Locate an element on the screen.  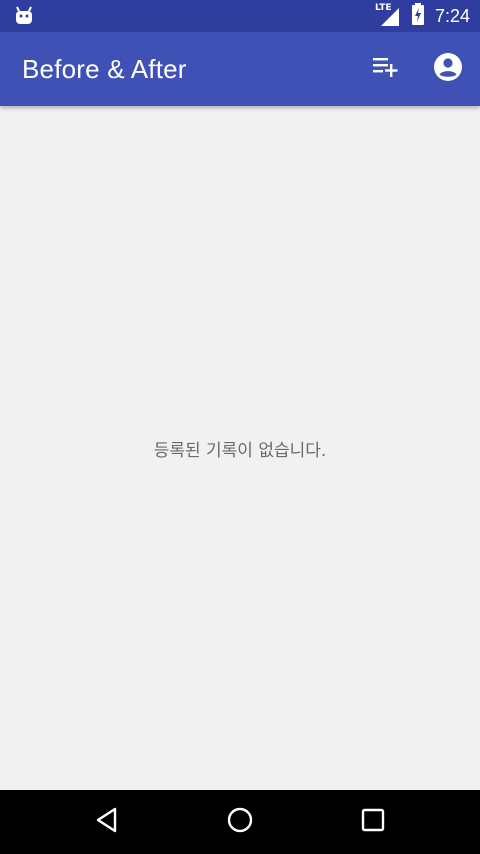
status-bar: LTE 7:24 is located at coordinates (240, 16).